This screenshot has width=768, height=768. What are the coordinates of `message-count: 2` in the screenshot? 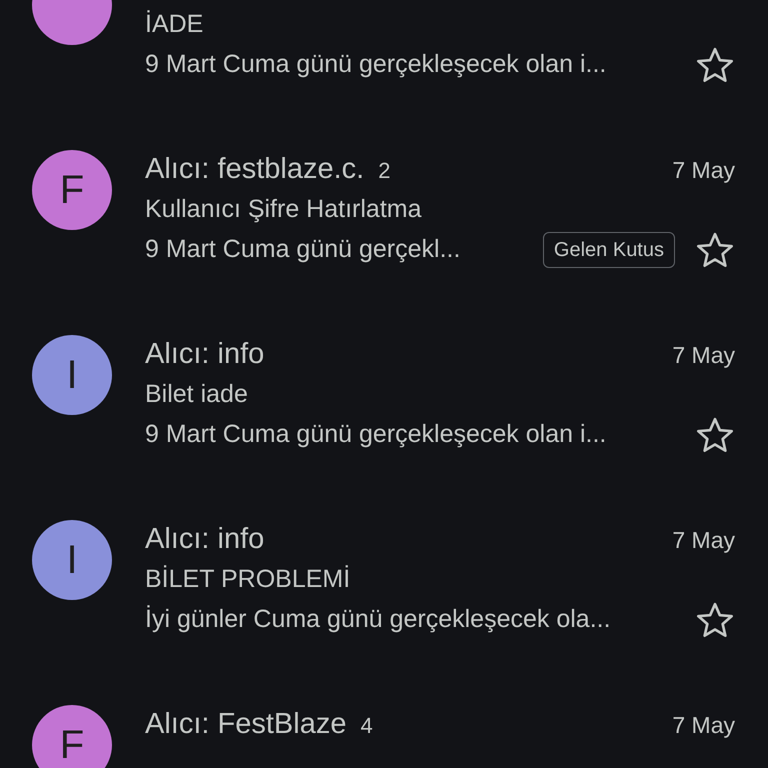 It's located at (384, 170).